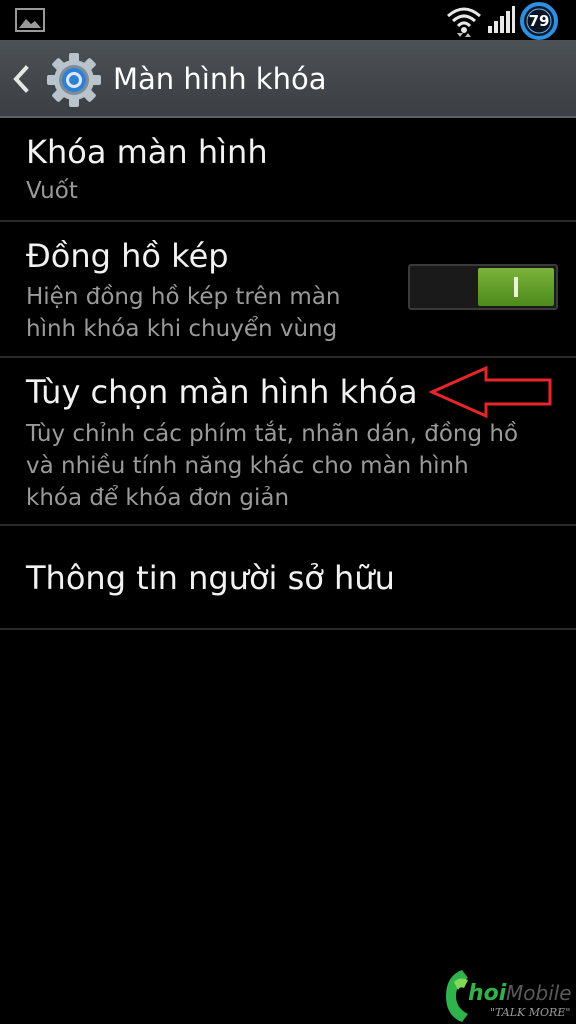  I want to click on action-bar: Màn hình khóa, so click(288, 79).